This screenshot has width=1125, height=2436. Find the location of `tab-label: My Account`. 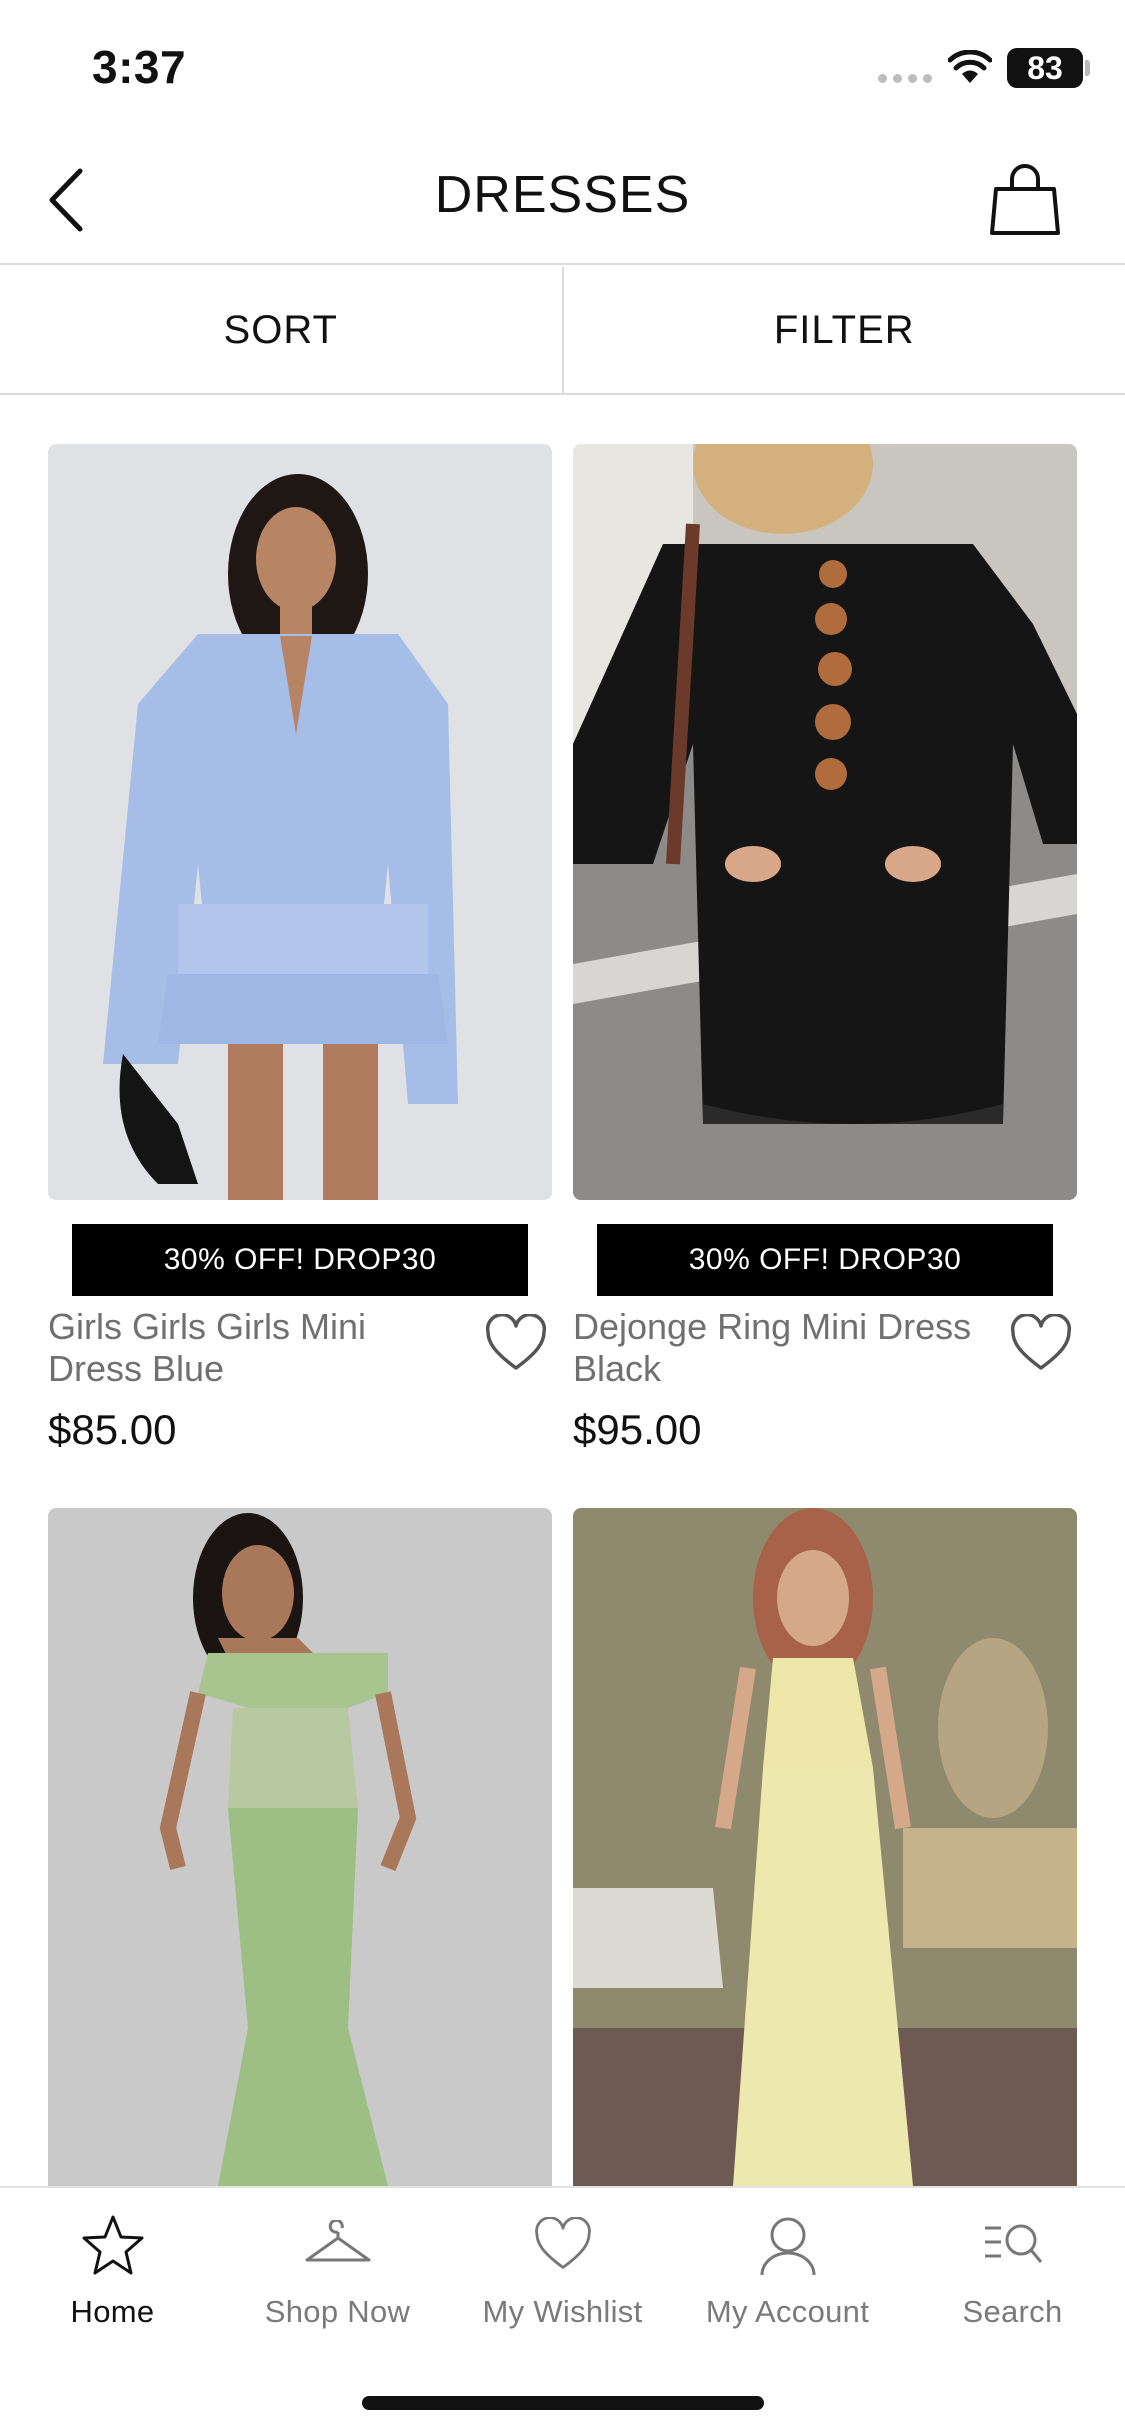

tab-label: My Account is located at coordinates (787, 2311).